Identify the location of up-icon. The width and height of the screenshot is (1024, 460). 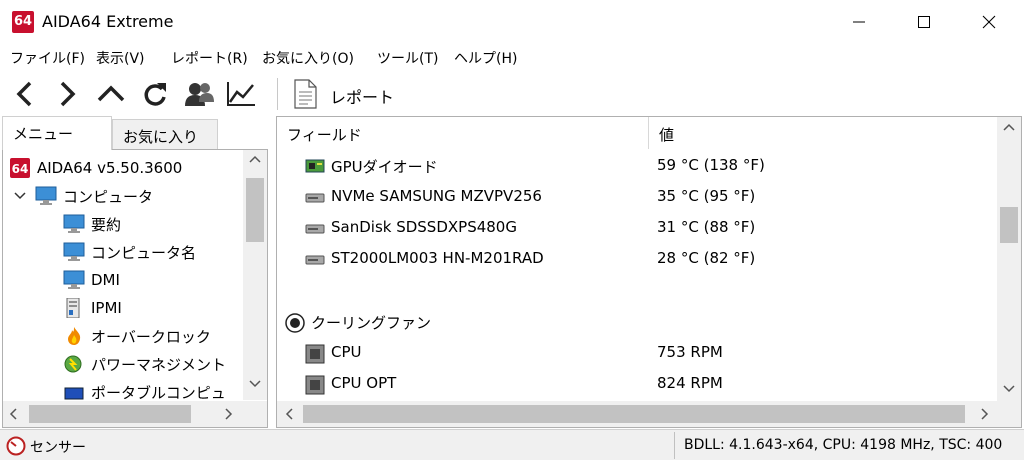
(111, 93).